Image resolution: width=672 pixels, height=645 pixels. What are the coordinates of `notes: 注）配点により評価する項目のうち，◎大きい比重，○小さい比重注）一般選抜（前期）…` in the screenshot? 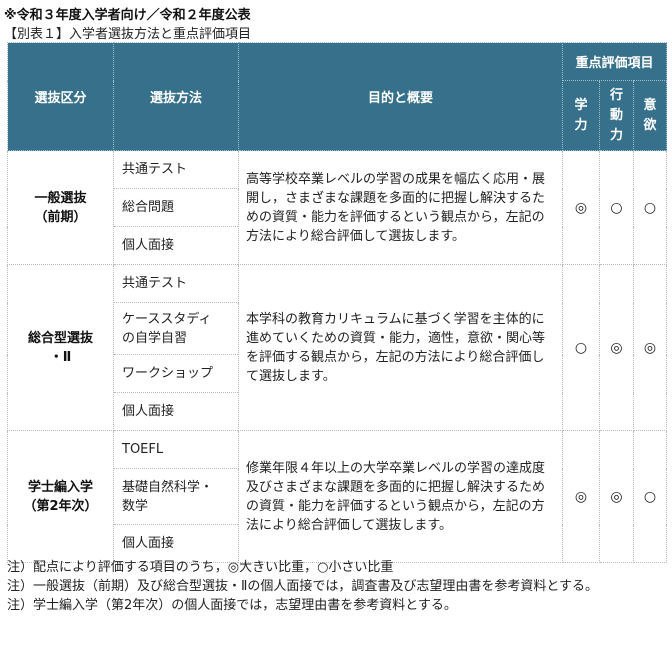 It's located at (332, 586).